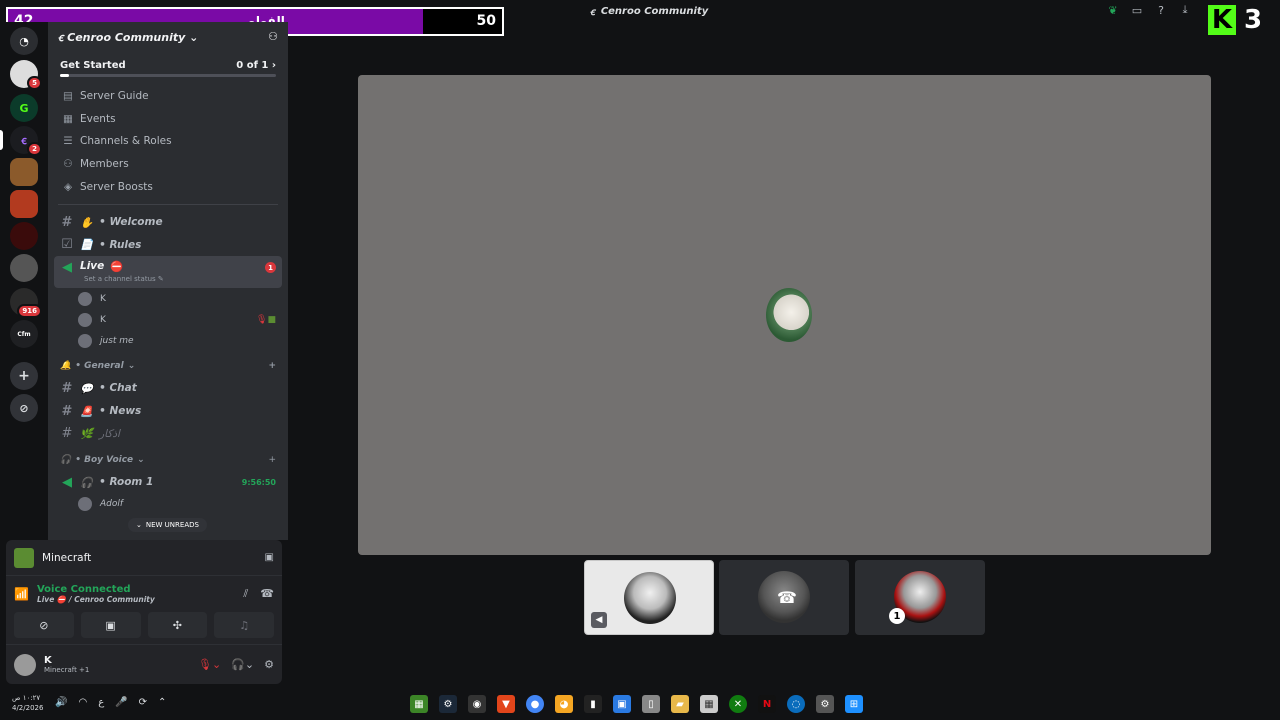  What do you see at coordinates (267, 594) in the screenshot?
I see `disconnect-icon: ☎` at bounding box center [267, 594].